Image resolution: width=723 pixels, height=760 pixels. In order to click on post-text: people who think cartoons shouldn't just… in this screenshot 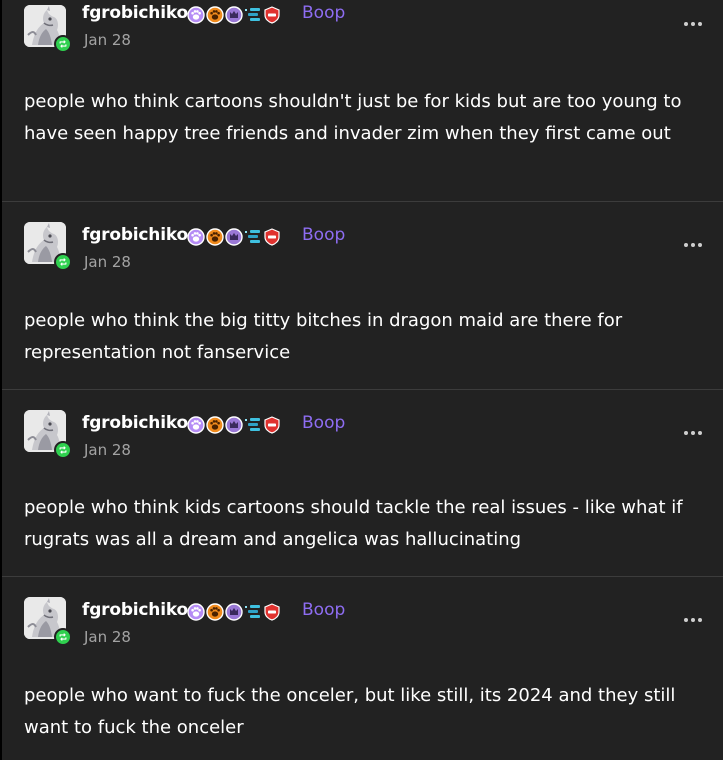, I will do `click(353, 117)`.